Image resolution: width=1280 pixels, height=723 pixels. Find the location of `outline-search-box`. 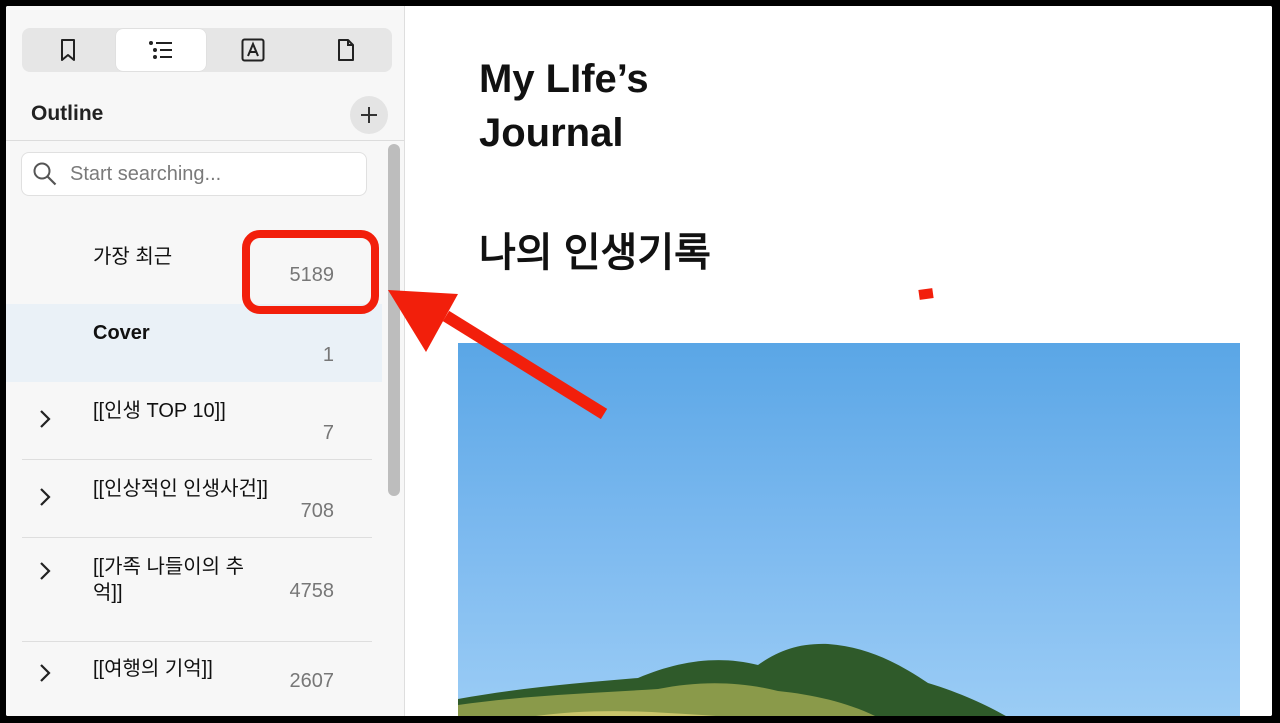

outline-search-box is located at coordinates (194, 174).